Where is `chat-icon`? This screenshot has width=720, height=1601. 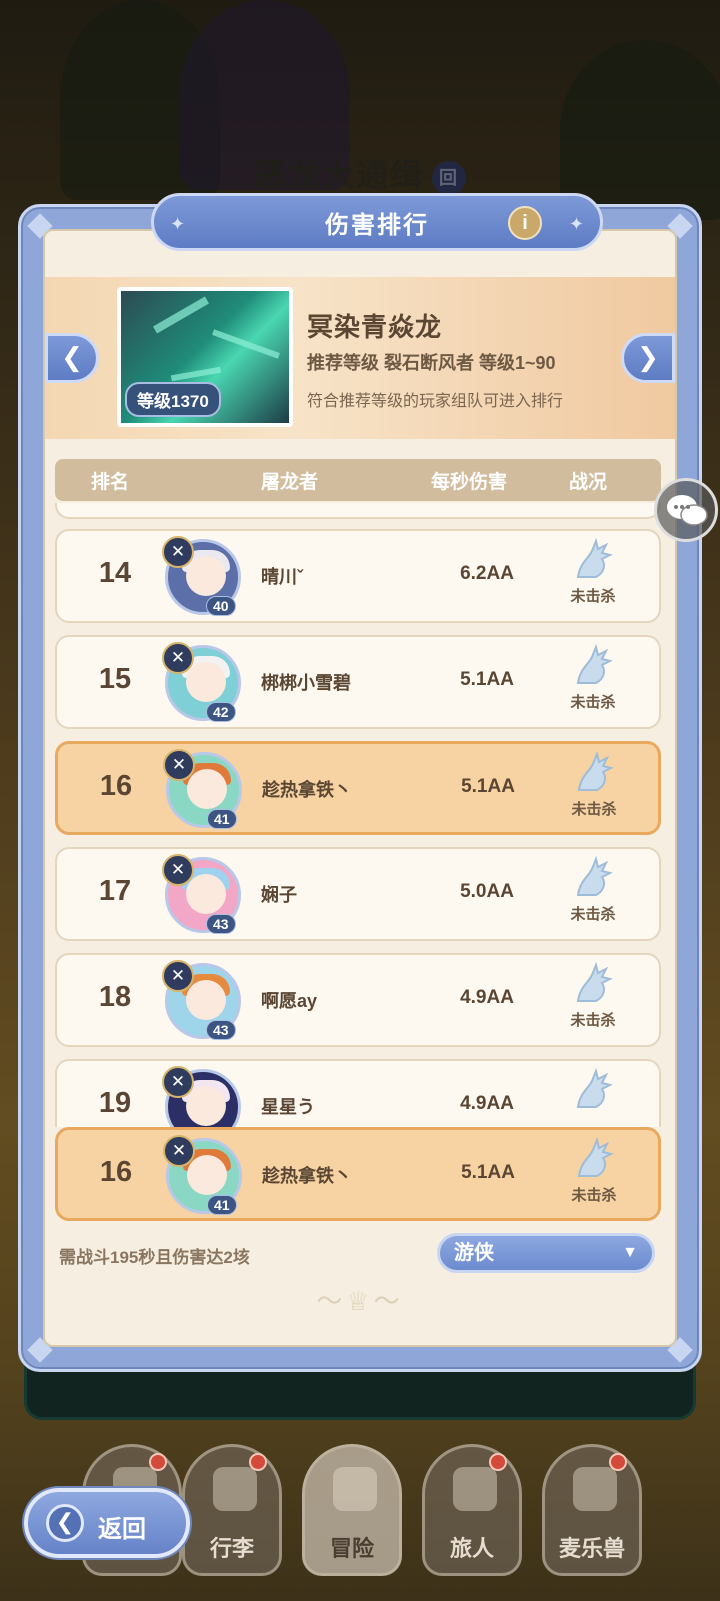
chat-icon is located at coordinates (687, 510).